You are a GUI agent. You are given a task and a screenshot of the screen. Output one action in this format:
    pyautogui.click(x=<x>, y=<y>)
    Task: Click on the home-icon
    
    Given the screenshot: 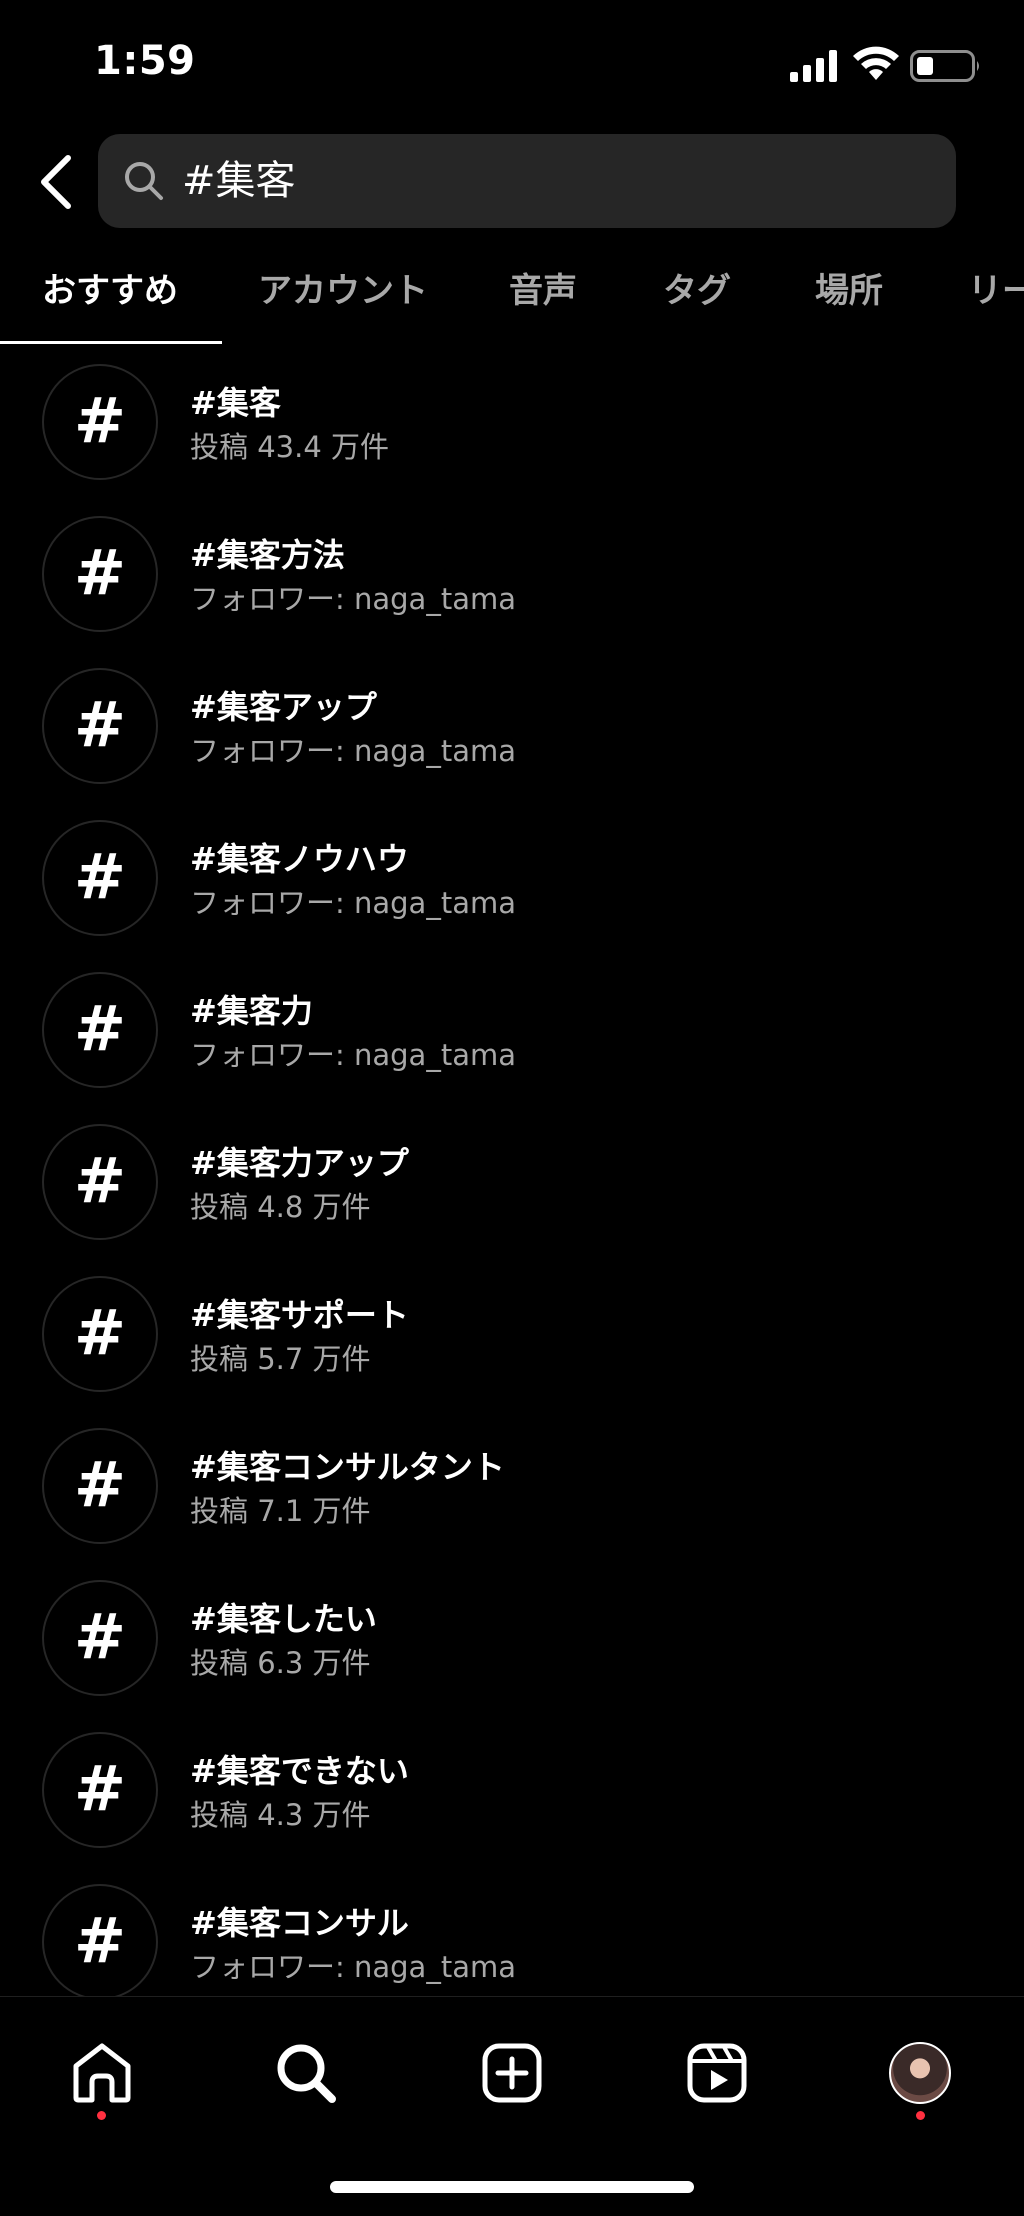 What is the action you would take?
    pyautogui.click(x=102, y=2073)
    